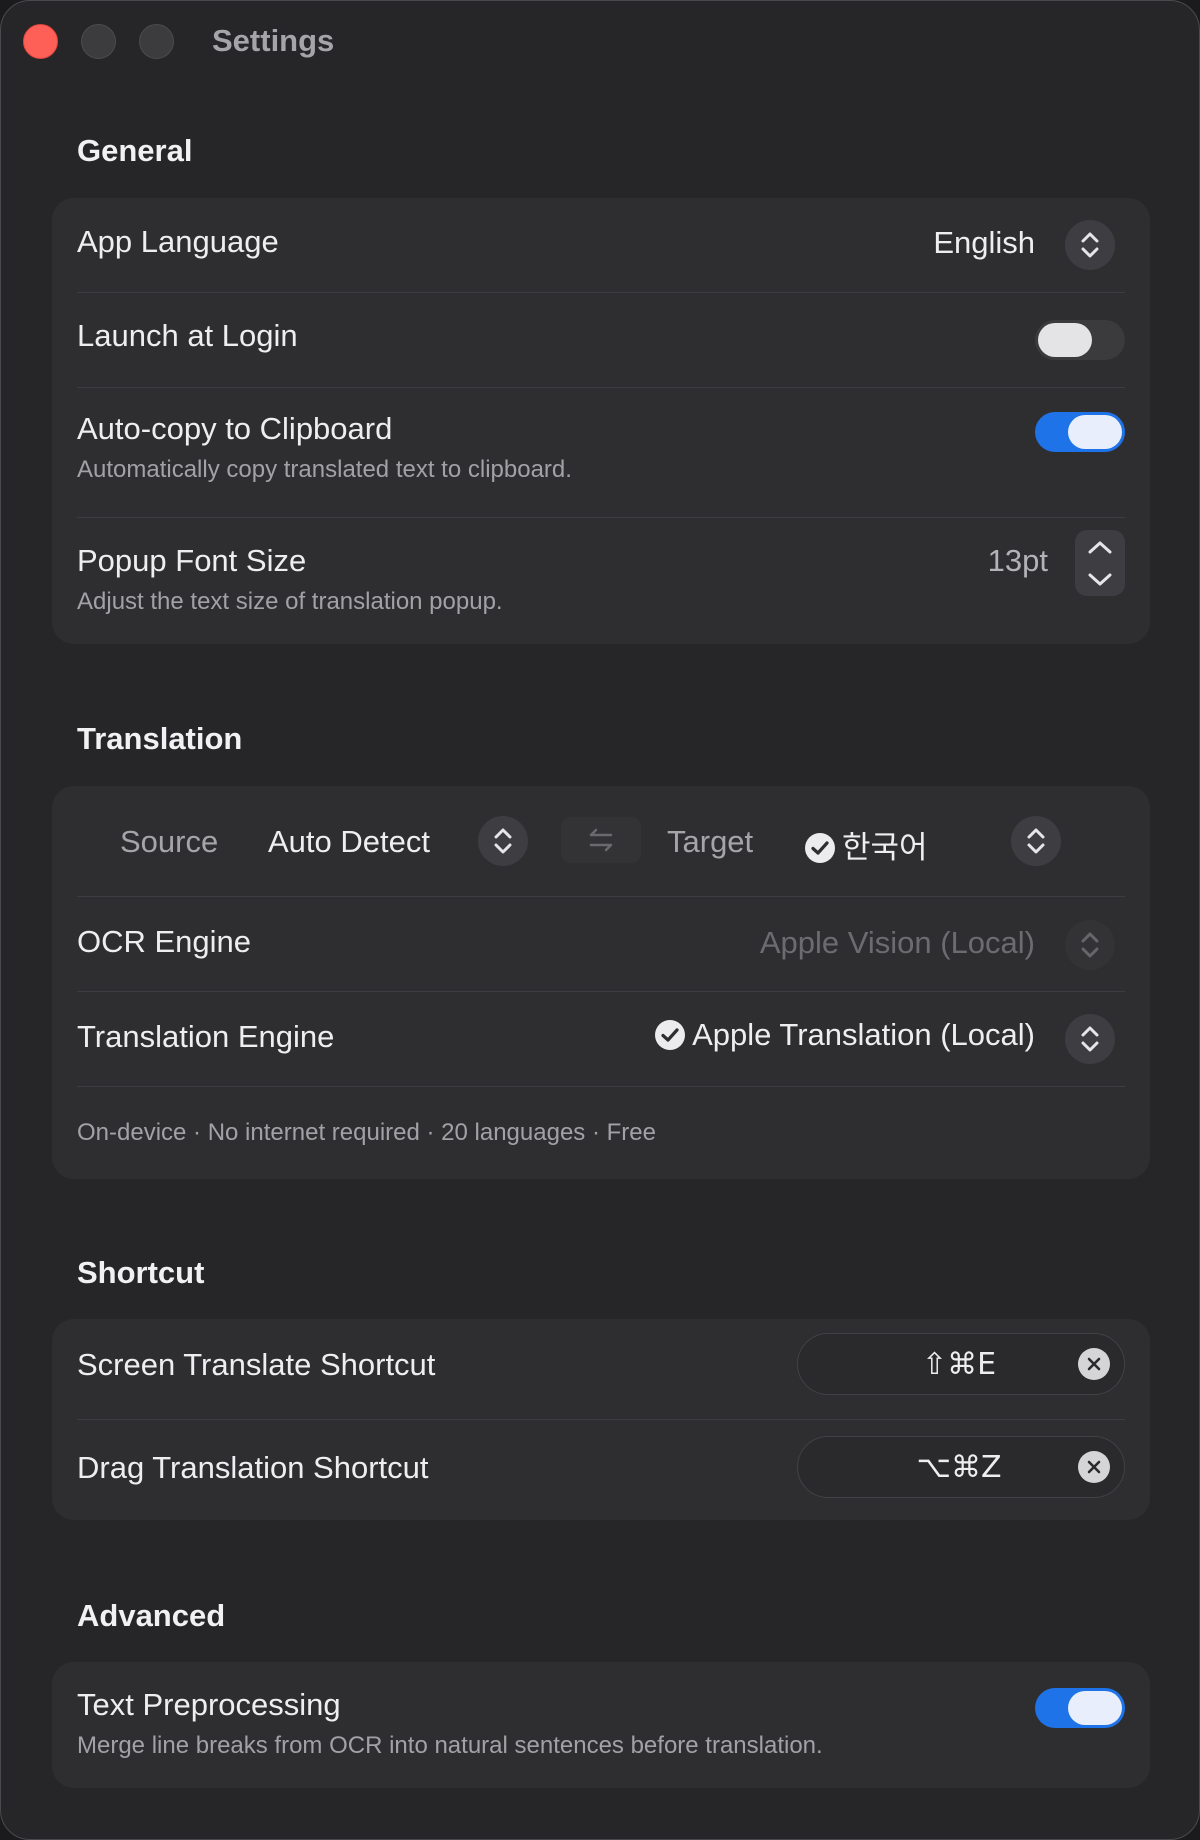 The height and width of the screenshot is (1840, 1200). What do you see at coordinates (600, 43) in the screenshot?
I see `title-bar: Settings` at bounding box center [600, 43].